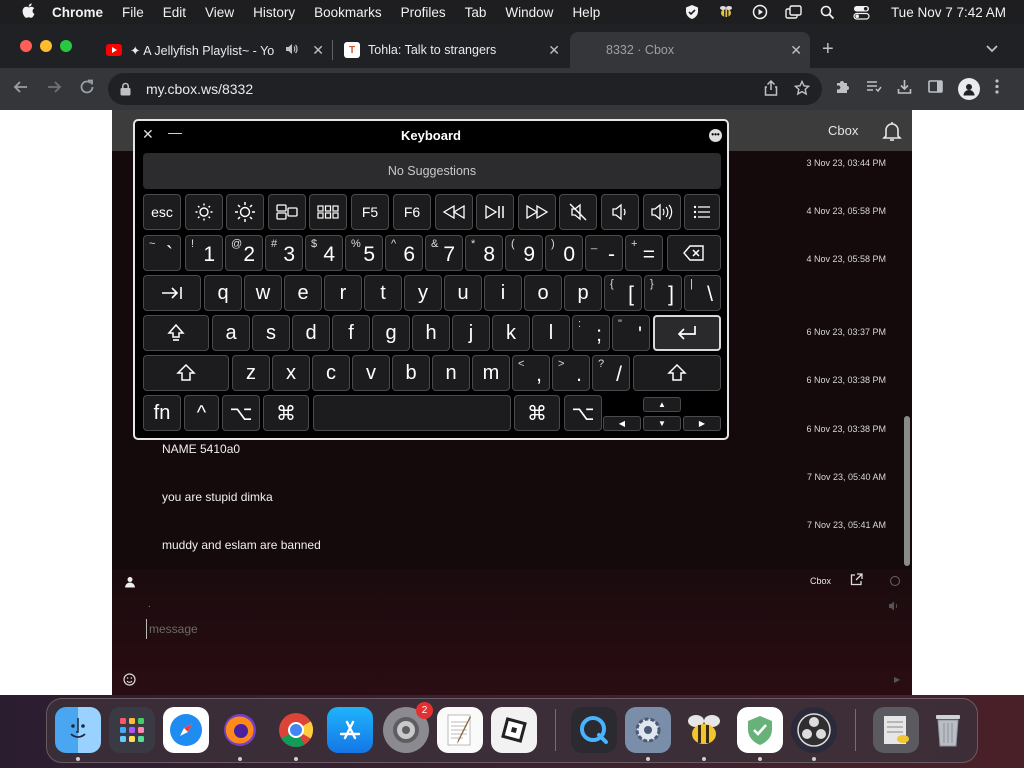  Describe the element at coordinates (484, 253) in the screenshot. I see `key-8: * 8` at that location.